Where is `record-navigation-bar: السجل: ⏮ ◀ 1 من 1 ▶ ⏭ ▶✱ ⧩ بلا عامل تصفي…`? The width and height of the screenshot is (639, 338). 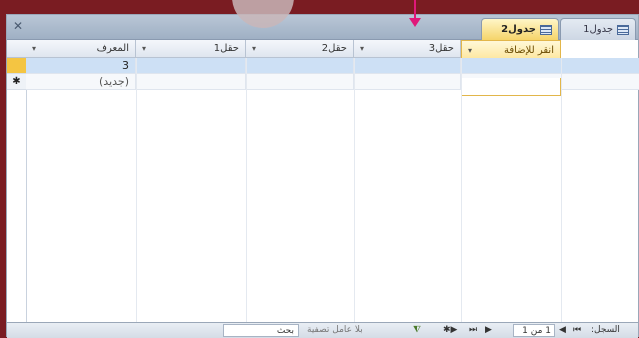
record-navigation-bar: السجل: ⏮ ◀ 1 من 1 ▶ ⏭ ▶✱ ⧩ بلا عامل تصفي… is located at coordinates (322, 330).